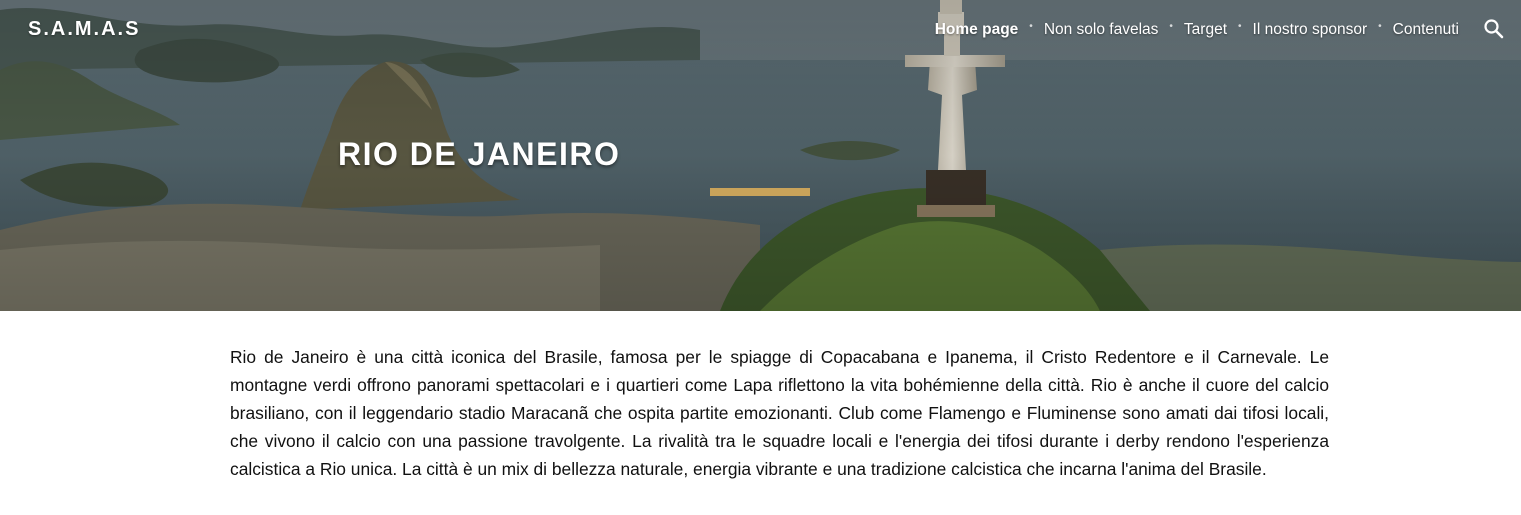 This screenshot has width=1521, height=515. Describe the element at coordinates (1310, 30) in the screenshot. I see `nav-item-il-nostro-sponsor: Il nostro sponsor` at that location.